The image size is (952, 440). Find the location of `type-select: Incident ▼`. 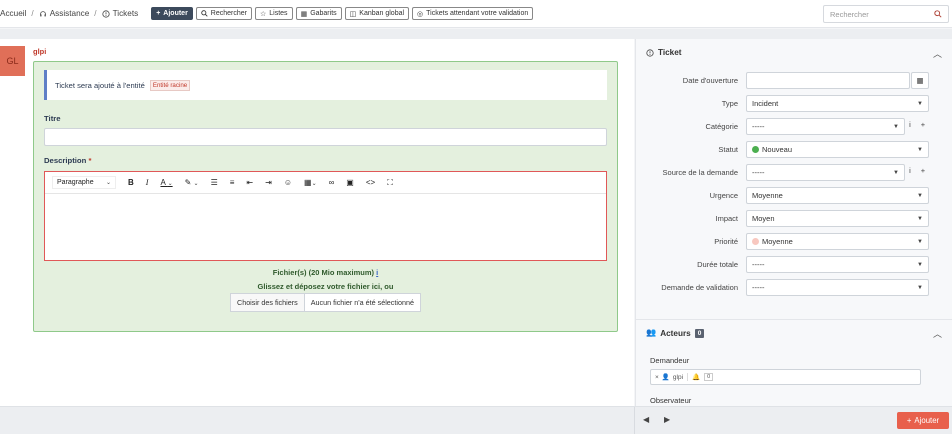

type-select: Incident ▼ is located at coordinates (837, 103).